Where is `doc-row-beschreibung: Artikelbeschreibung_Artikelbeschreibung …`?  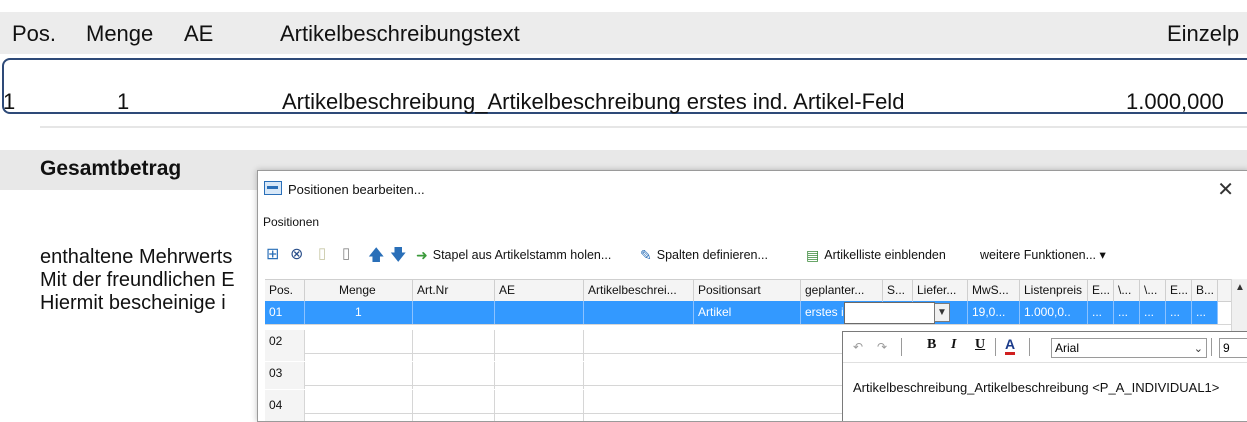 doc-row-beschreibung: Artikelbeschreibung_Artikelbeschreibung … is located at coordinates (593, 101).